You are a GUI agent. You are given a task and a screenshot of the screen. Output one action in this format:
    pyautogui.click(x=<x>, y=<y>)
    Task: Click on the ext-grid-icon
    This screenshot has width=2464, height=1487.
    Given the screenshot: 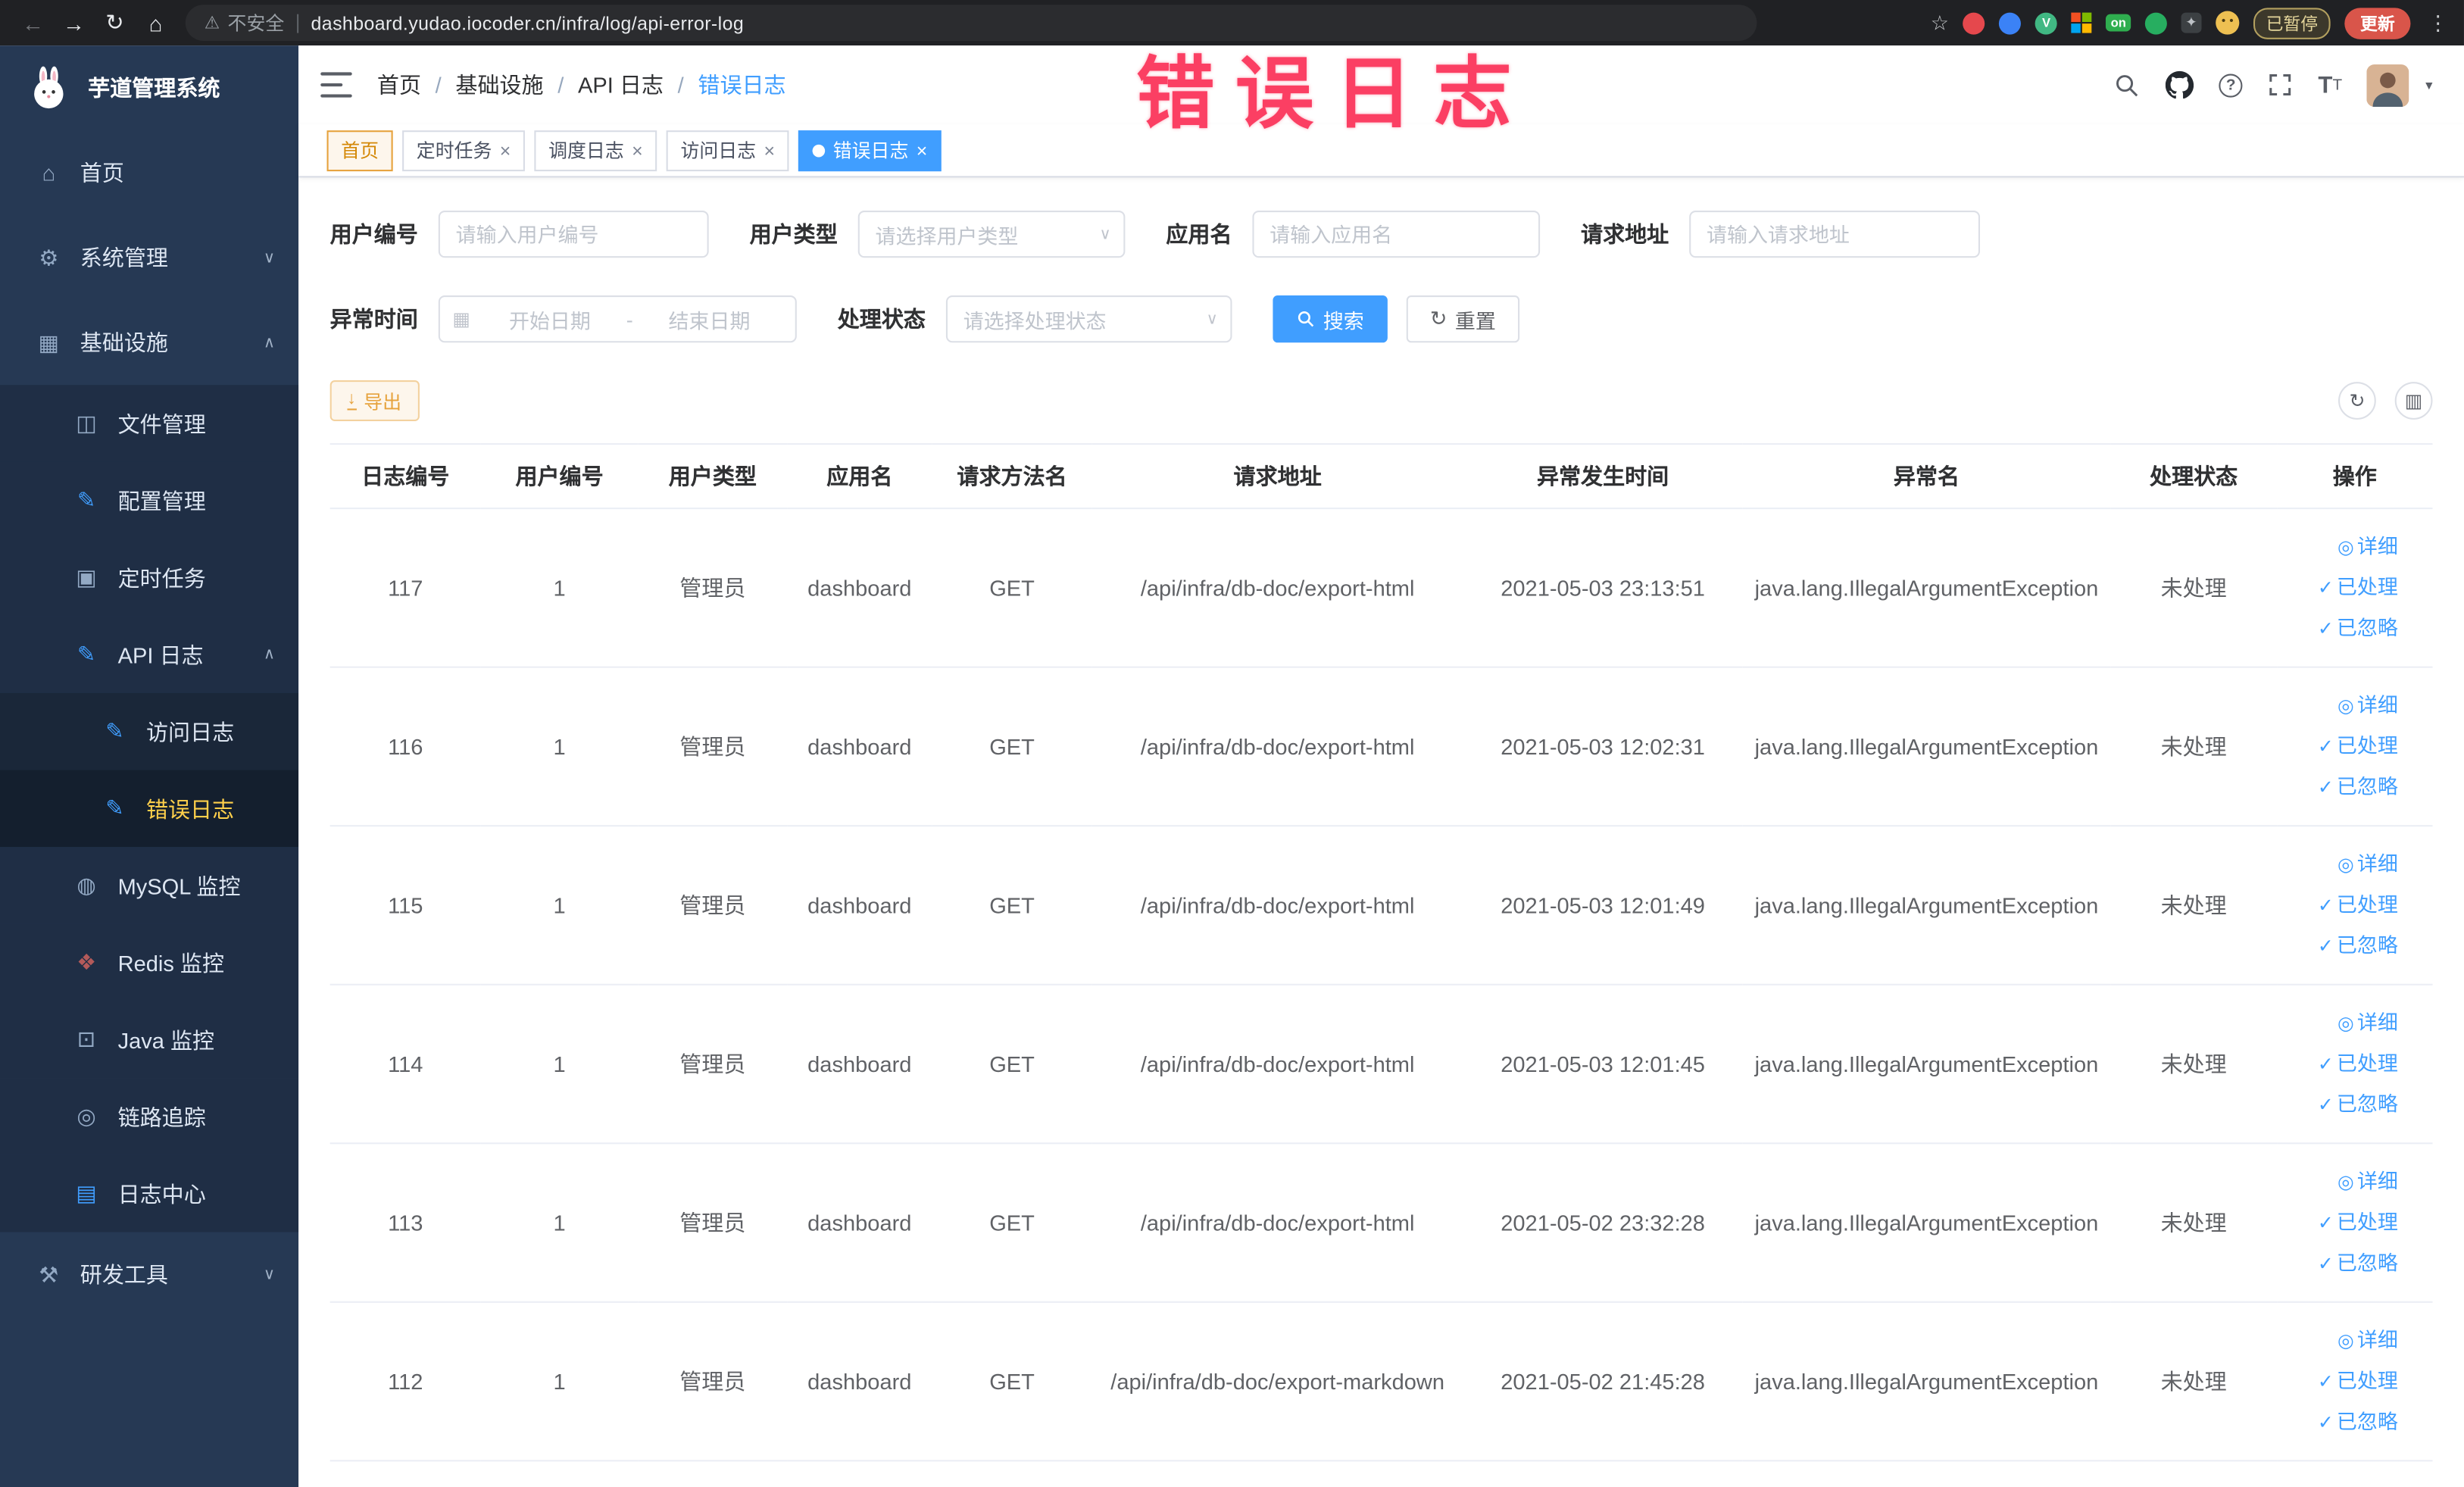 What is the action you would take?
    pyautogui.click(x=2081, y=22)
    